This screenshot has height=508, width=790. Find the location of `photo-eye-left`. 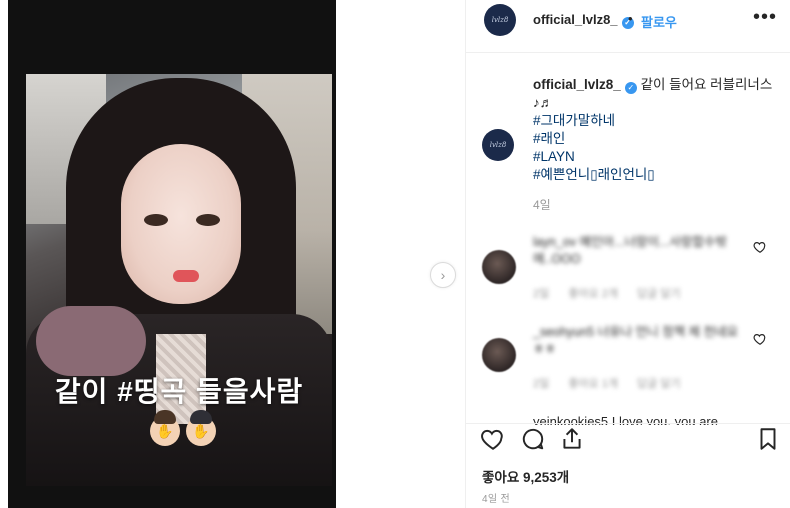

photo-eye-left is located at coordinates (156, 220).